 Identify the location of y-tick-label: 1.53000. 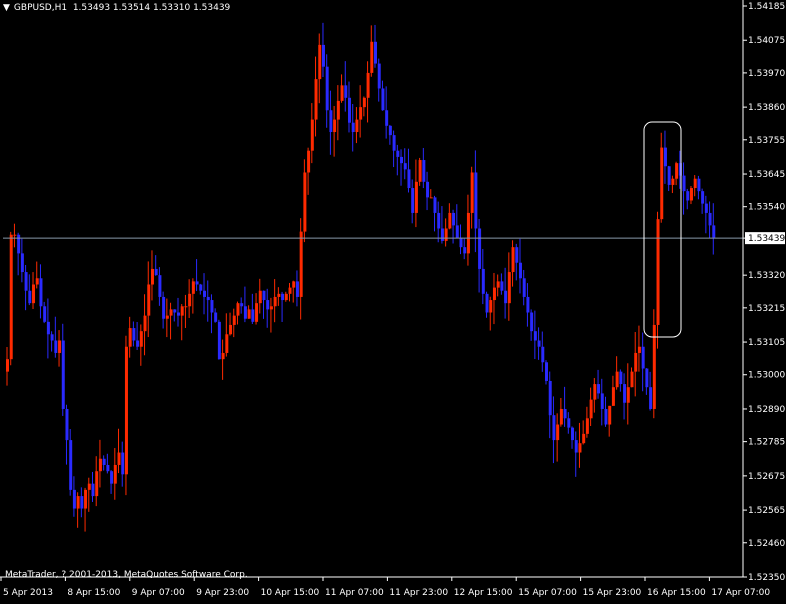
(766, 376).